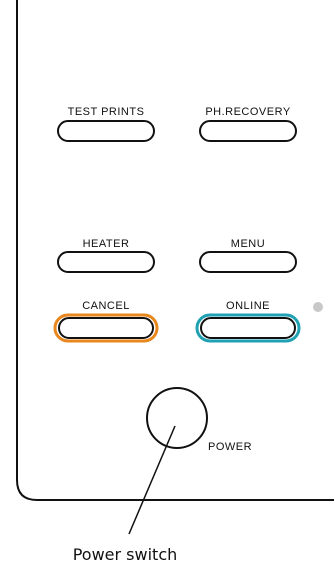 The height and width of the screenshot is (576, 334). Describe the element at coordinates (248, 244) in the screenshot. I see `menu-label: MENU` at that location.